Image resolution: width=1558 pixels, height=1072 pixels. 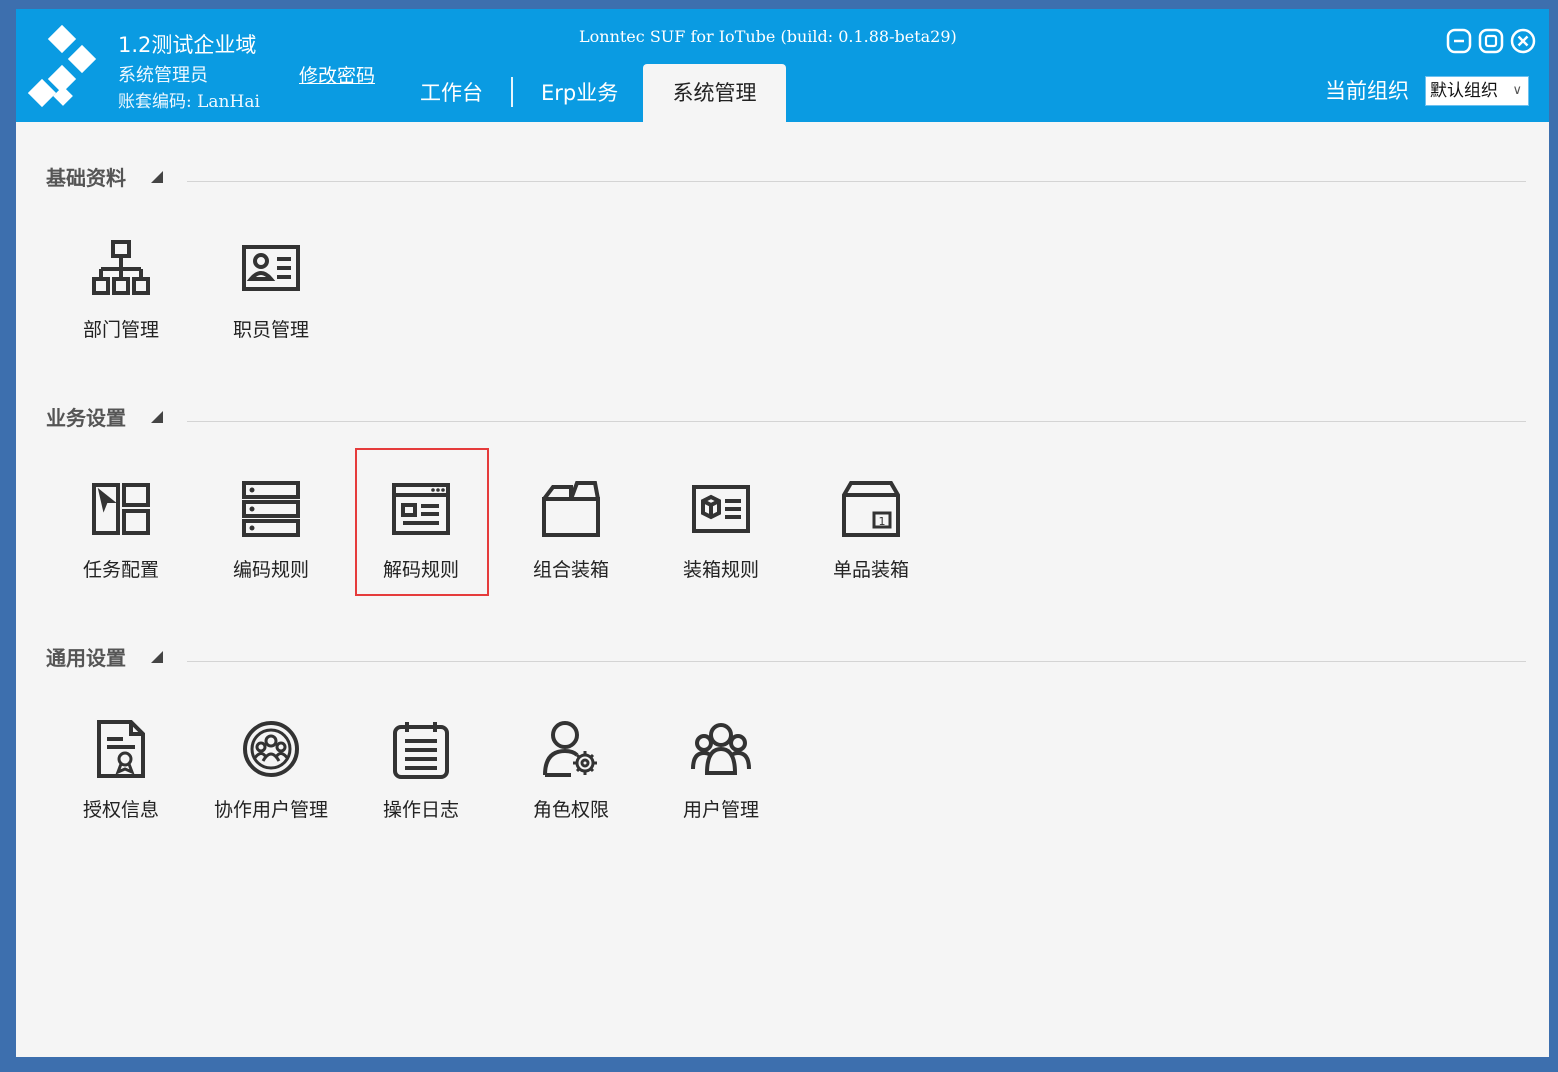 I want to click on single-box-icon: 1, so click(x=871, y=509).